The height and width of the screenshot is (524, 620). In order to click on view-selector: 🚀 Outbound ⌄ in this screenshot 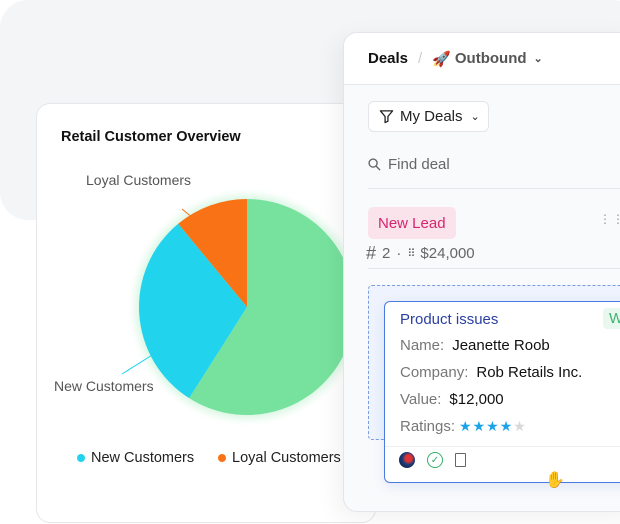, I will do `click(487, 59)`.